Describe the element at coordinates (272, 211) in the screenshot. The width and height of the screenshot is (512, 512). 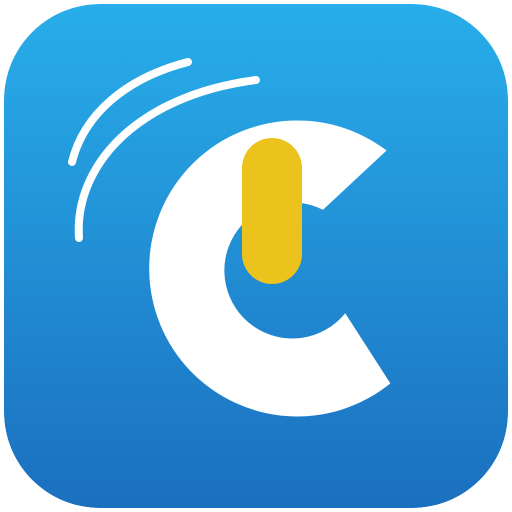
I see `power-bar-icon` at that location.